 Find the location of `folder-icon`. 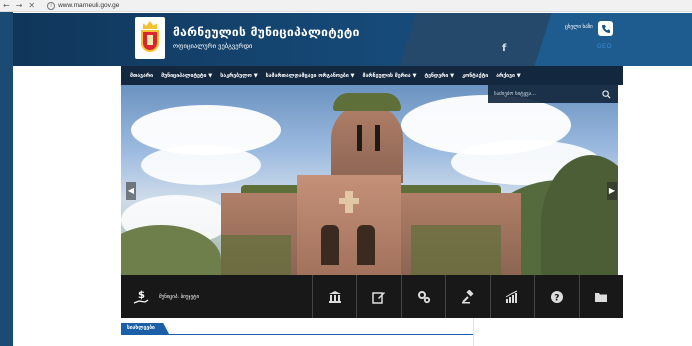

folder-icon is located at coordinates (601, 297).